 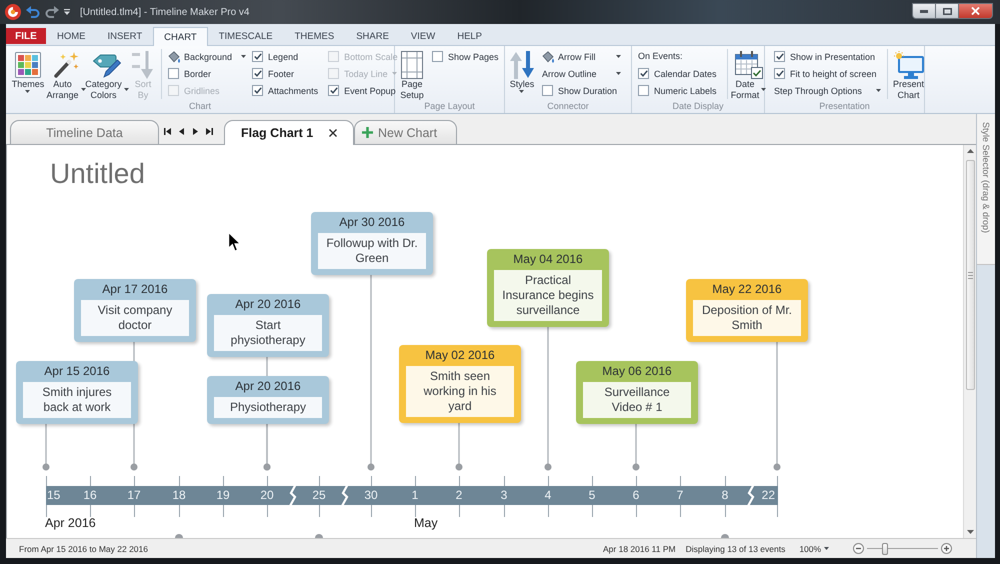 What do you see at coordinates (885, 548) in the screenshot?
I see `slider-thumb` at bounding box center [885, 548].